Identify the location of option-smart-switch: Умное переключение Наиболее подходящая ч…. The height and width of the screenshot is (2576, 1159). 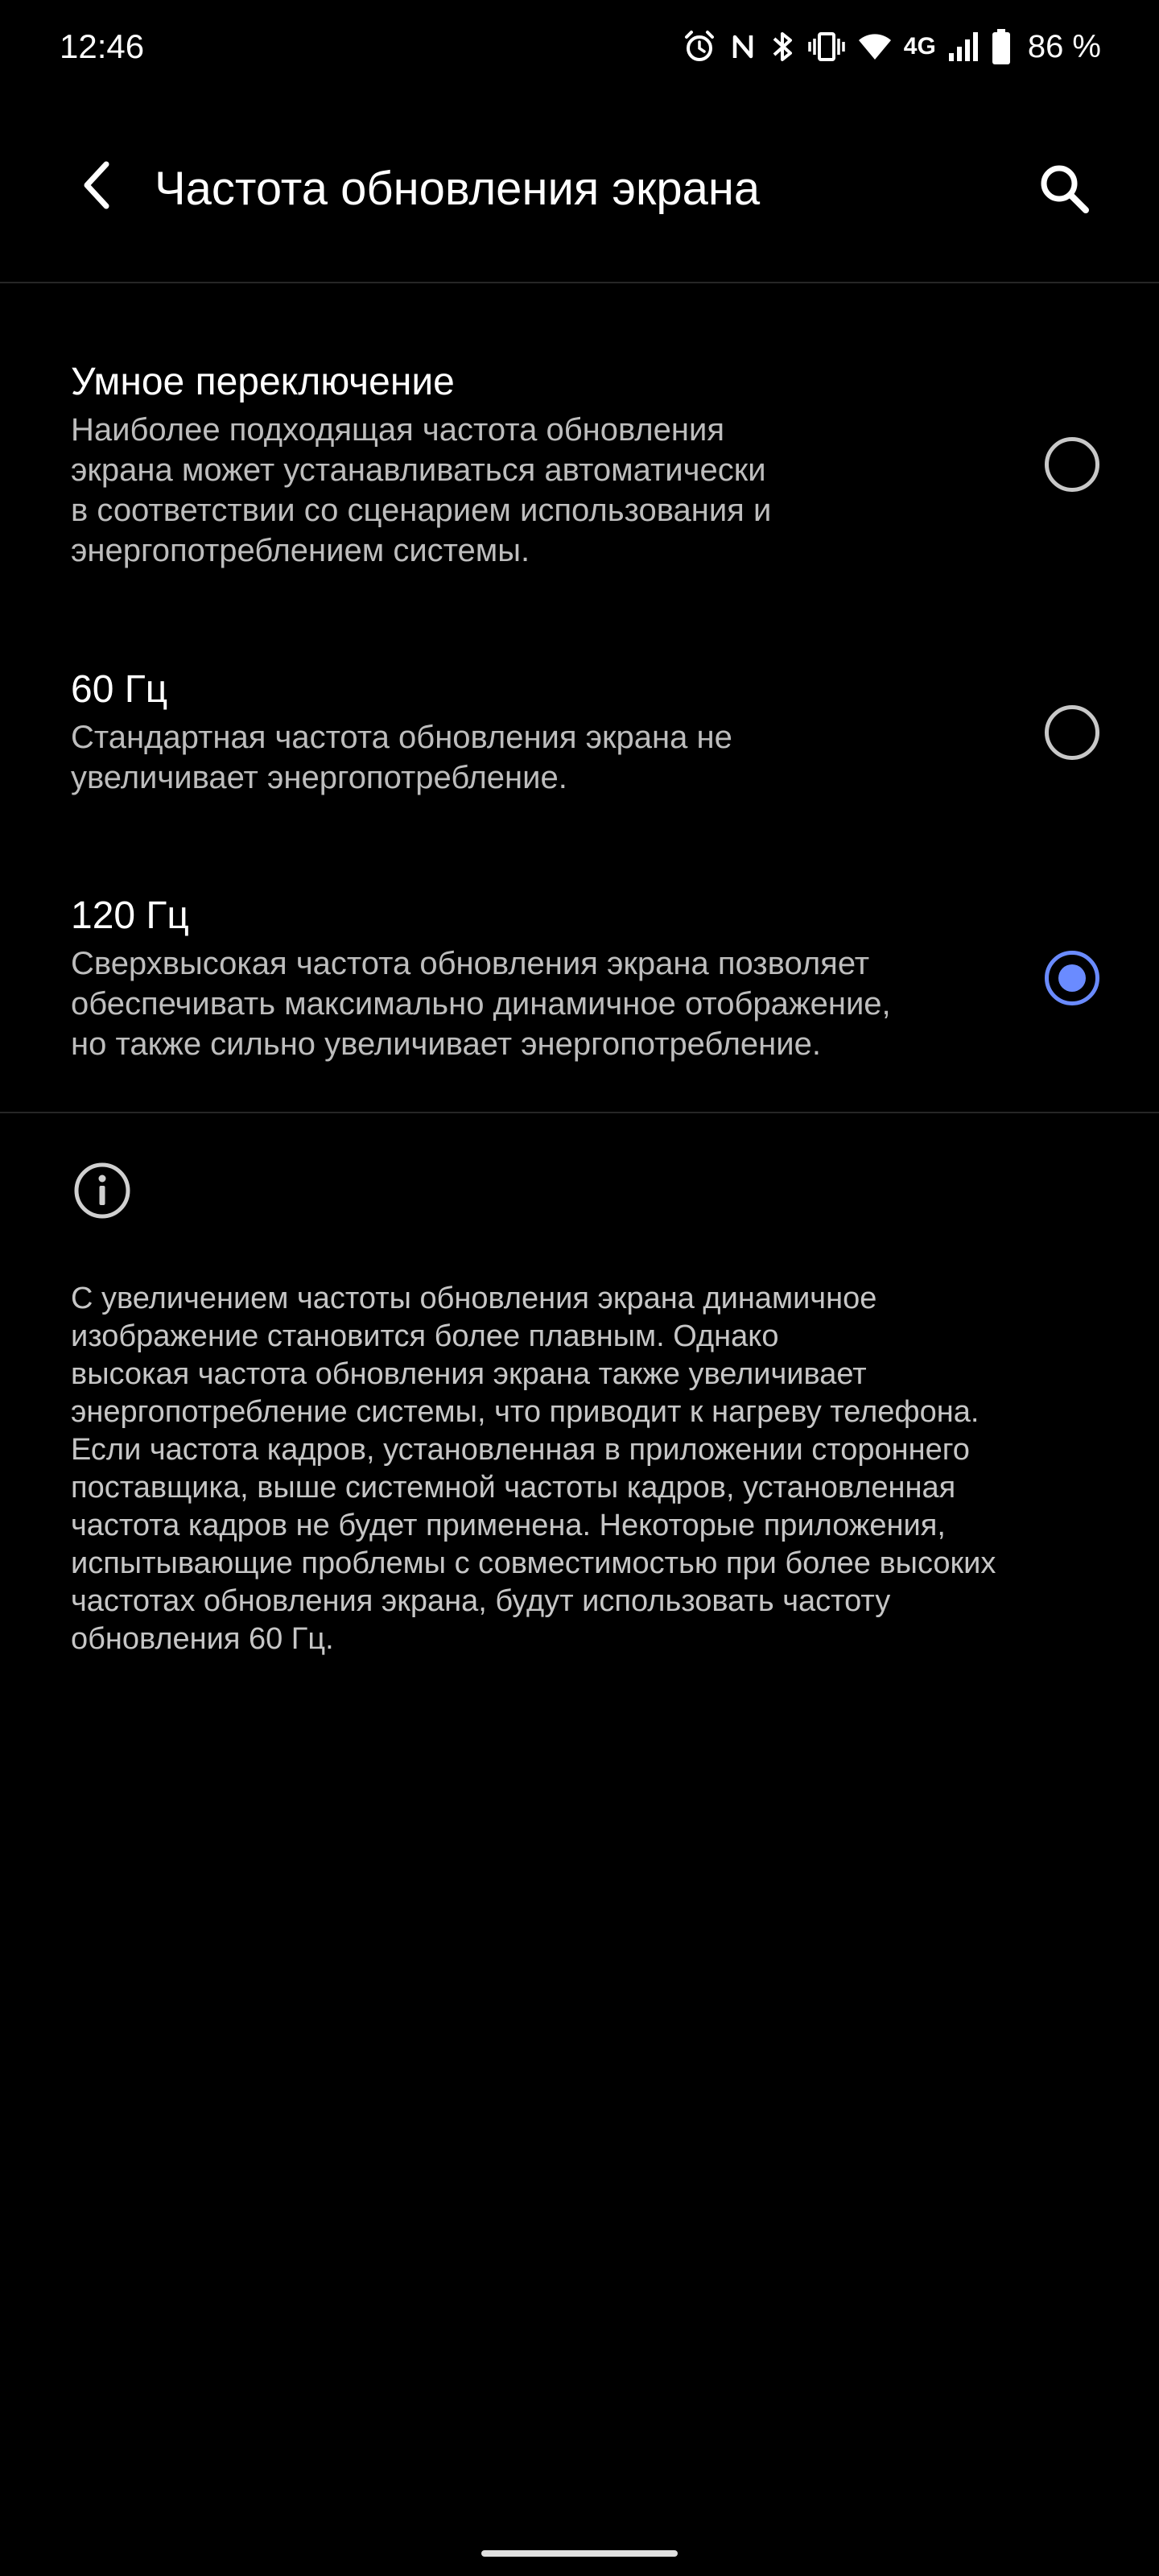
(579, 467).